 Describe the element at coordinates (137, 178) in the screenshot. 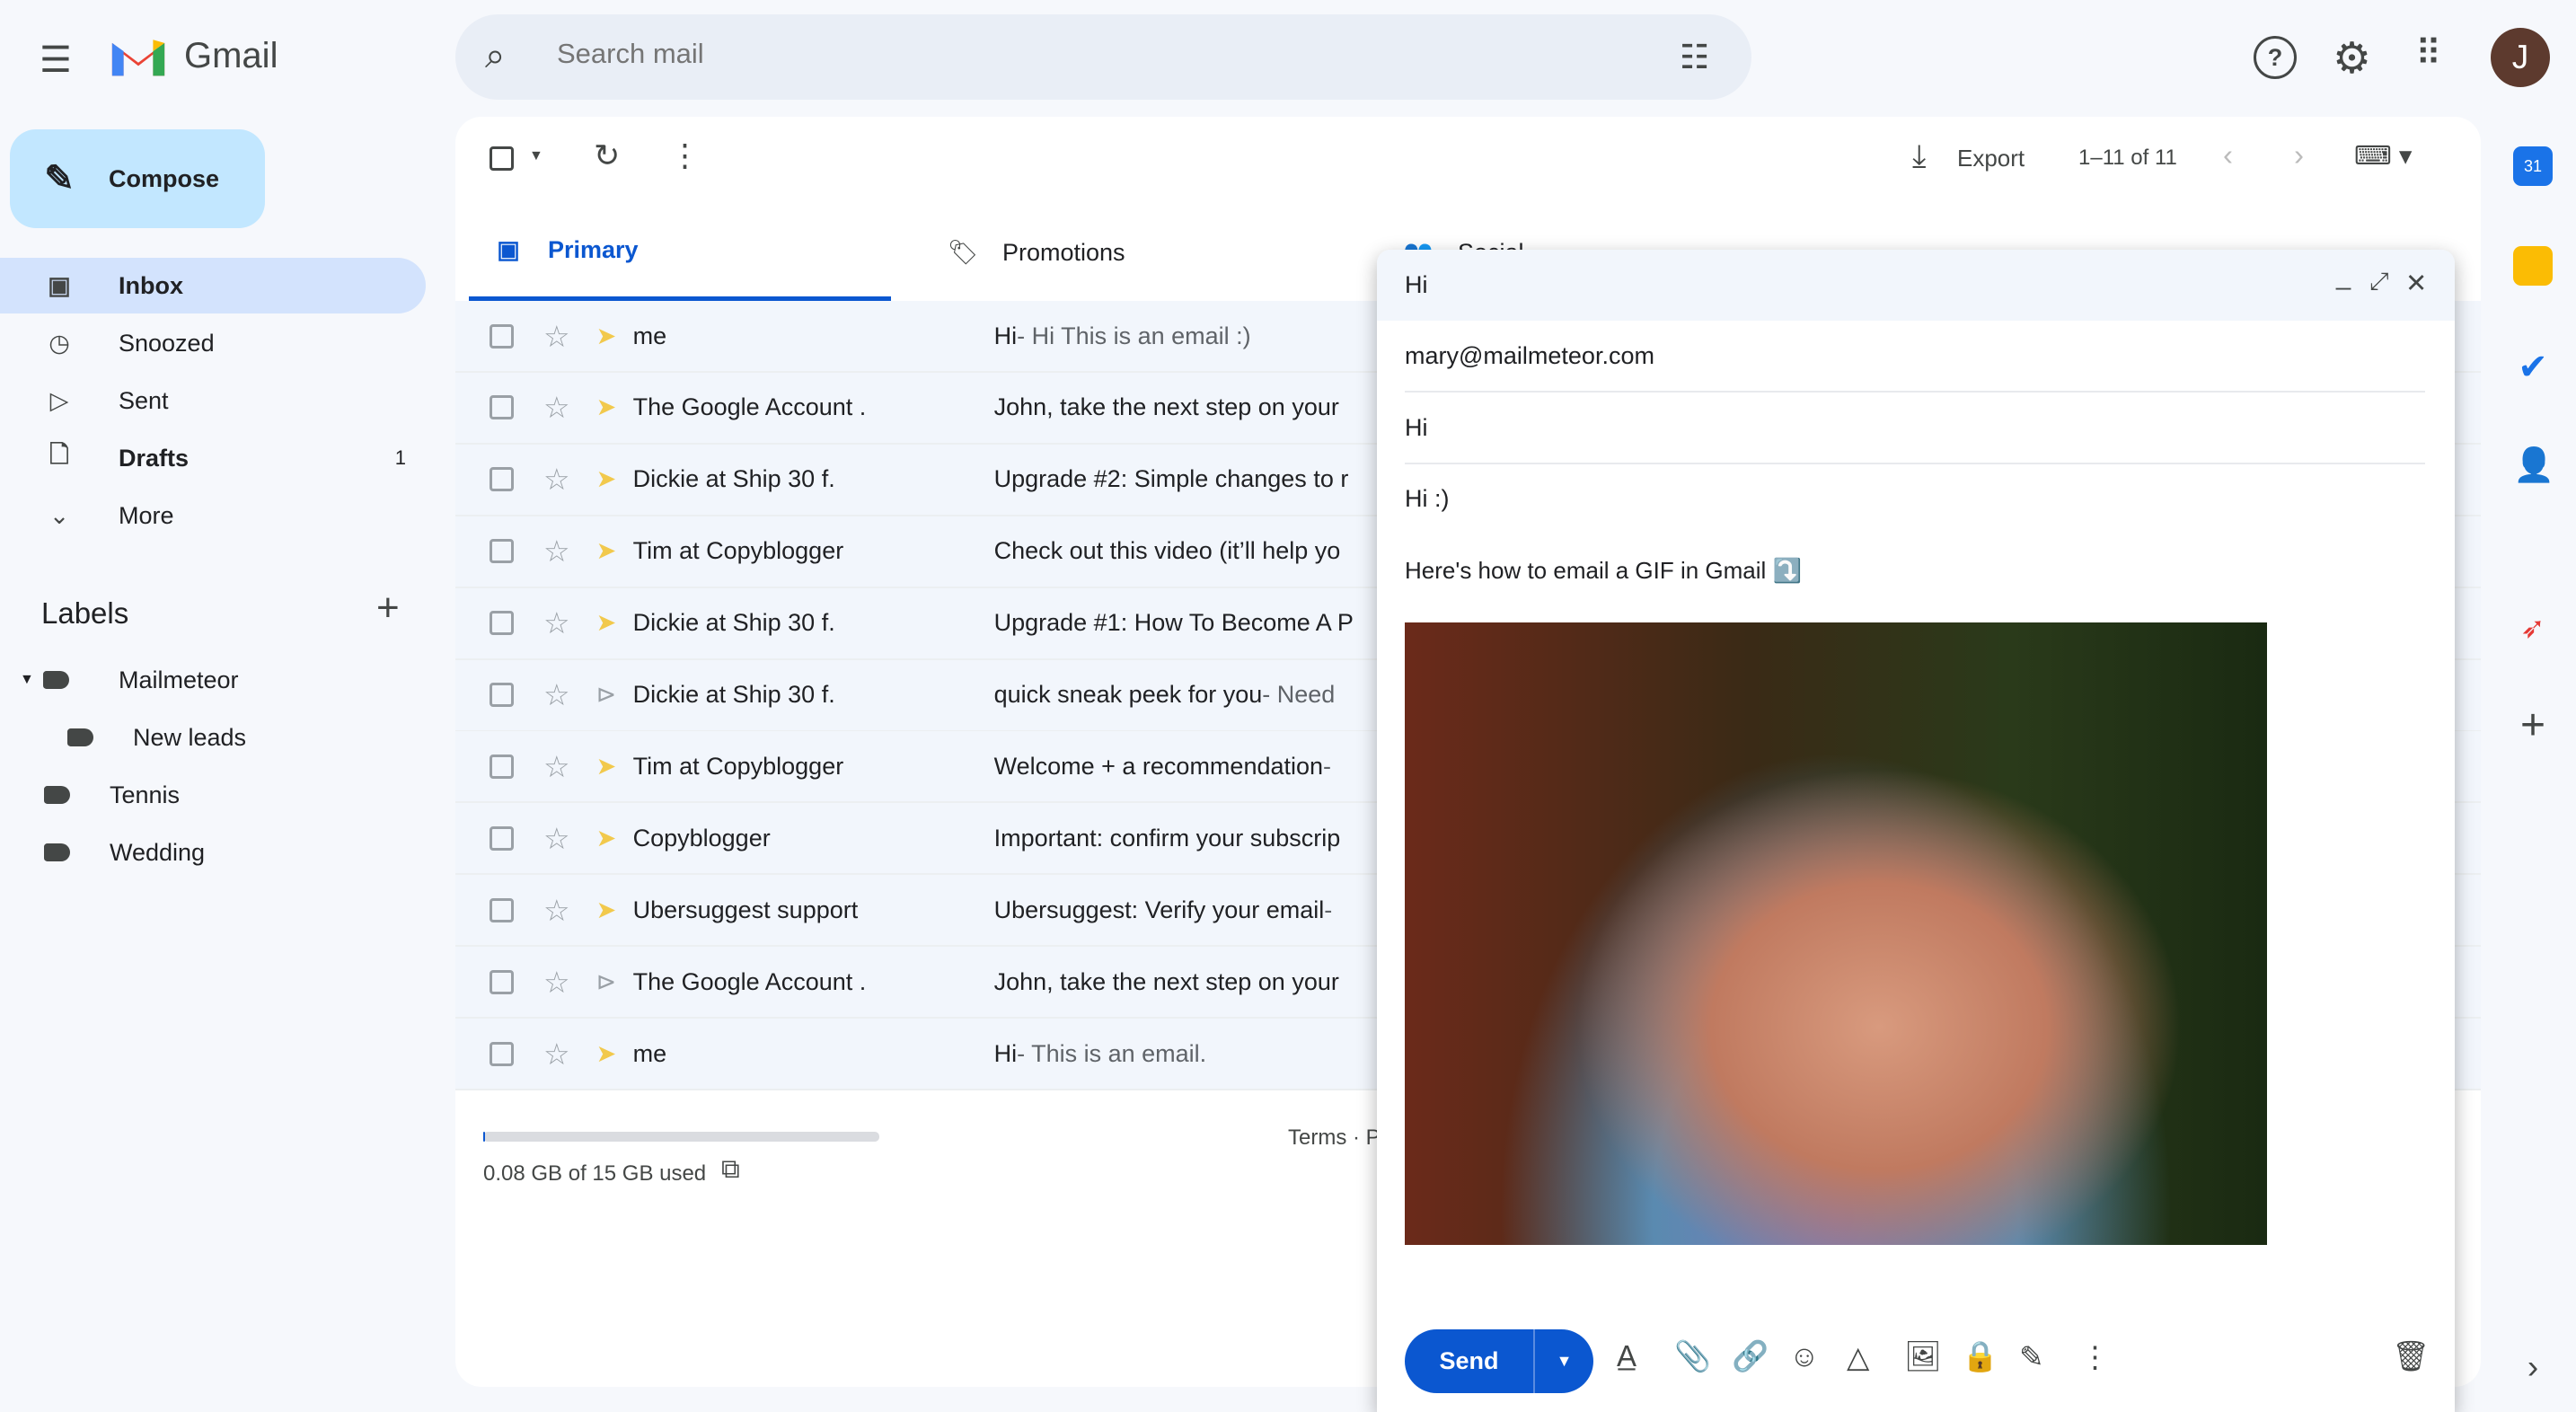

I see `compose-button: ✎ Compose` at that location.